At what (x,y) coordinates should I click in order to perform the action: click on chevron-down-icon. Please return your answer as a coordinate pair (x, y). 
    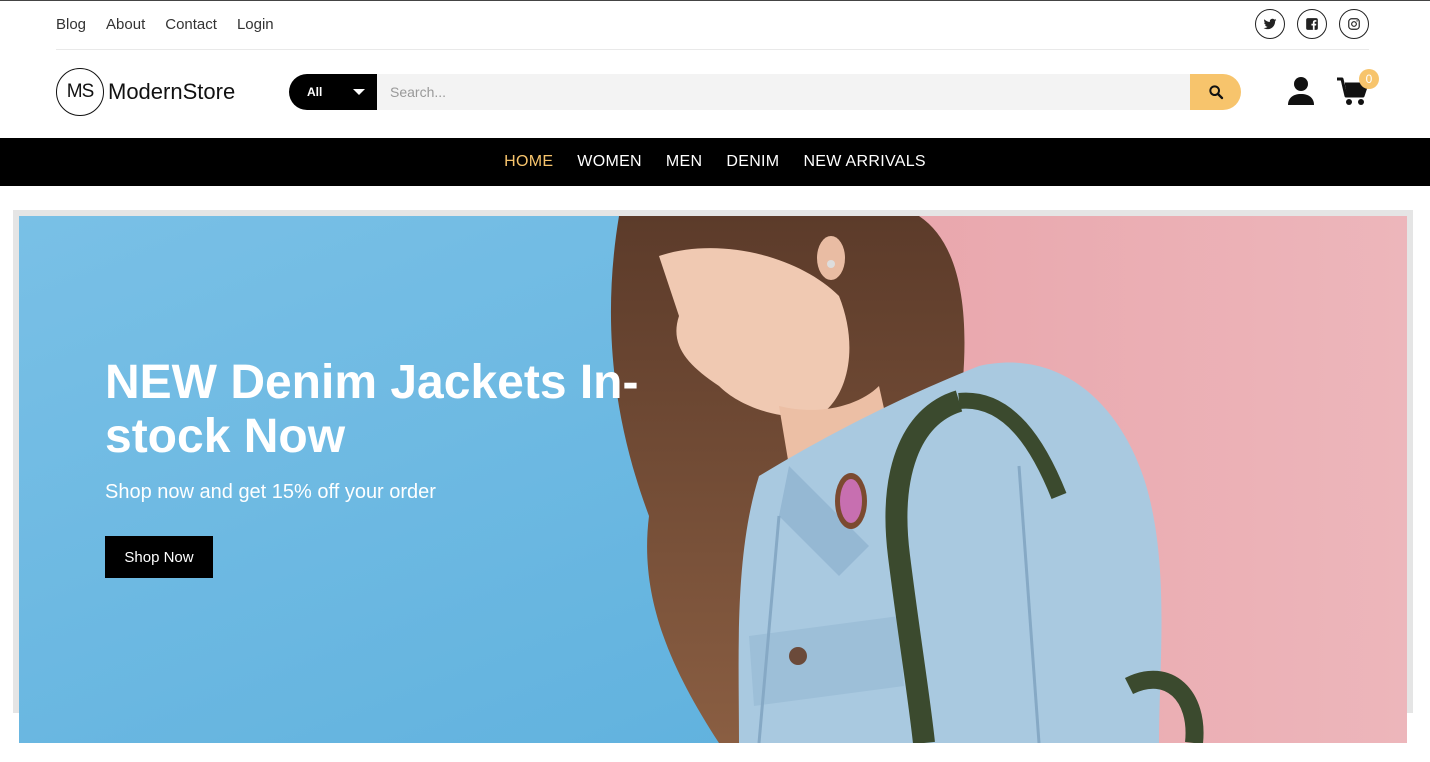
    Looking at the image, I should click on (359, 92).